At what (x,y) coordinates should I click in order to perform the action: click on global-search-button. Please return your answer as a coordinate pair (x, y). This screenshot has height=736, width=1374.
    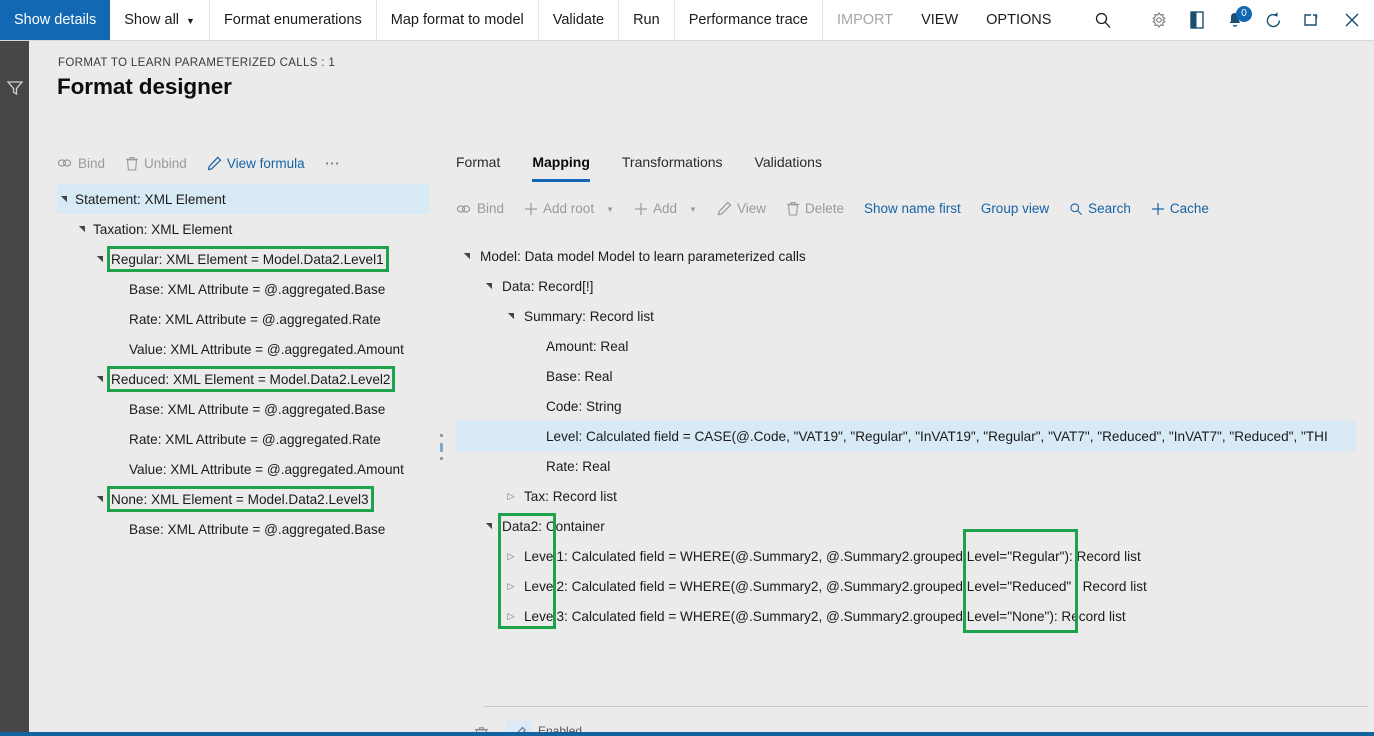
    Looking at the image, I should click on (1103, 20).